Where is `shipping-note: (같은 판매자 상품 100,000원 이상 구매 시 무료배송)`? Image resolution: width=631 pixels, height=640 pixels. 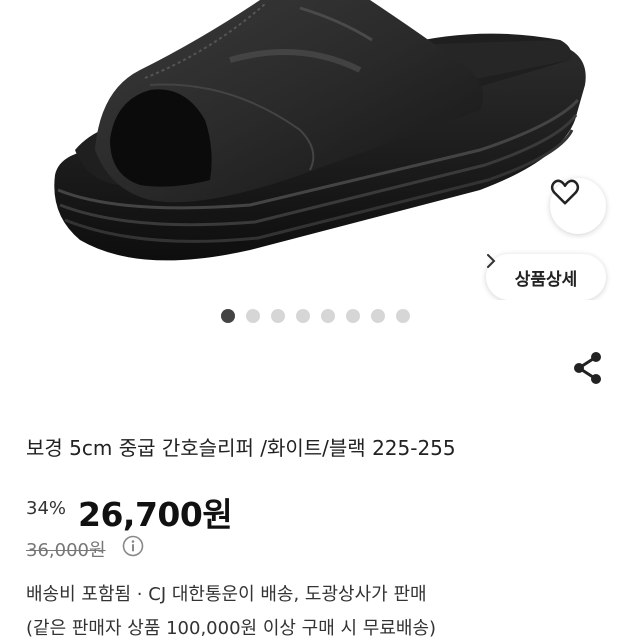
shipping-note: (같은 판매자 상품 100,000원 이상 구매 시 무료배송) is located at coordinates (231, 628).